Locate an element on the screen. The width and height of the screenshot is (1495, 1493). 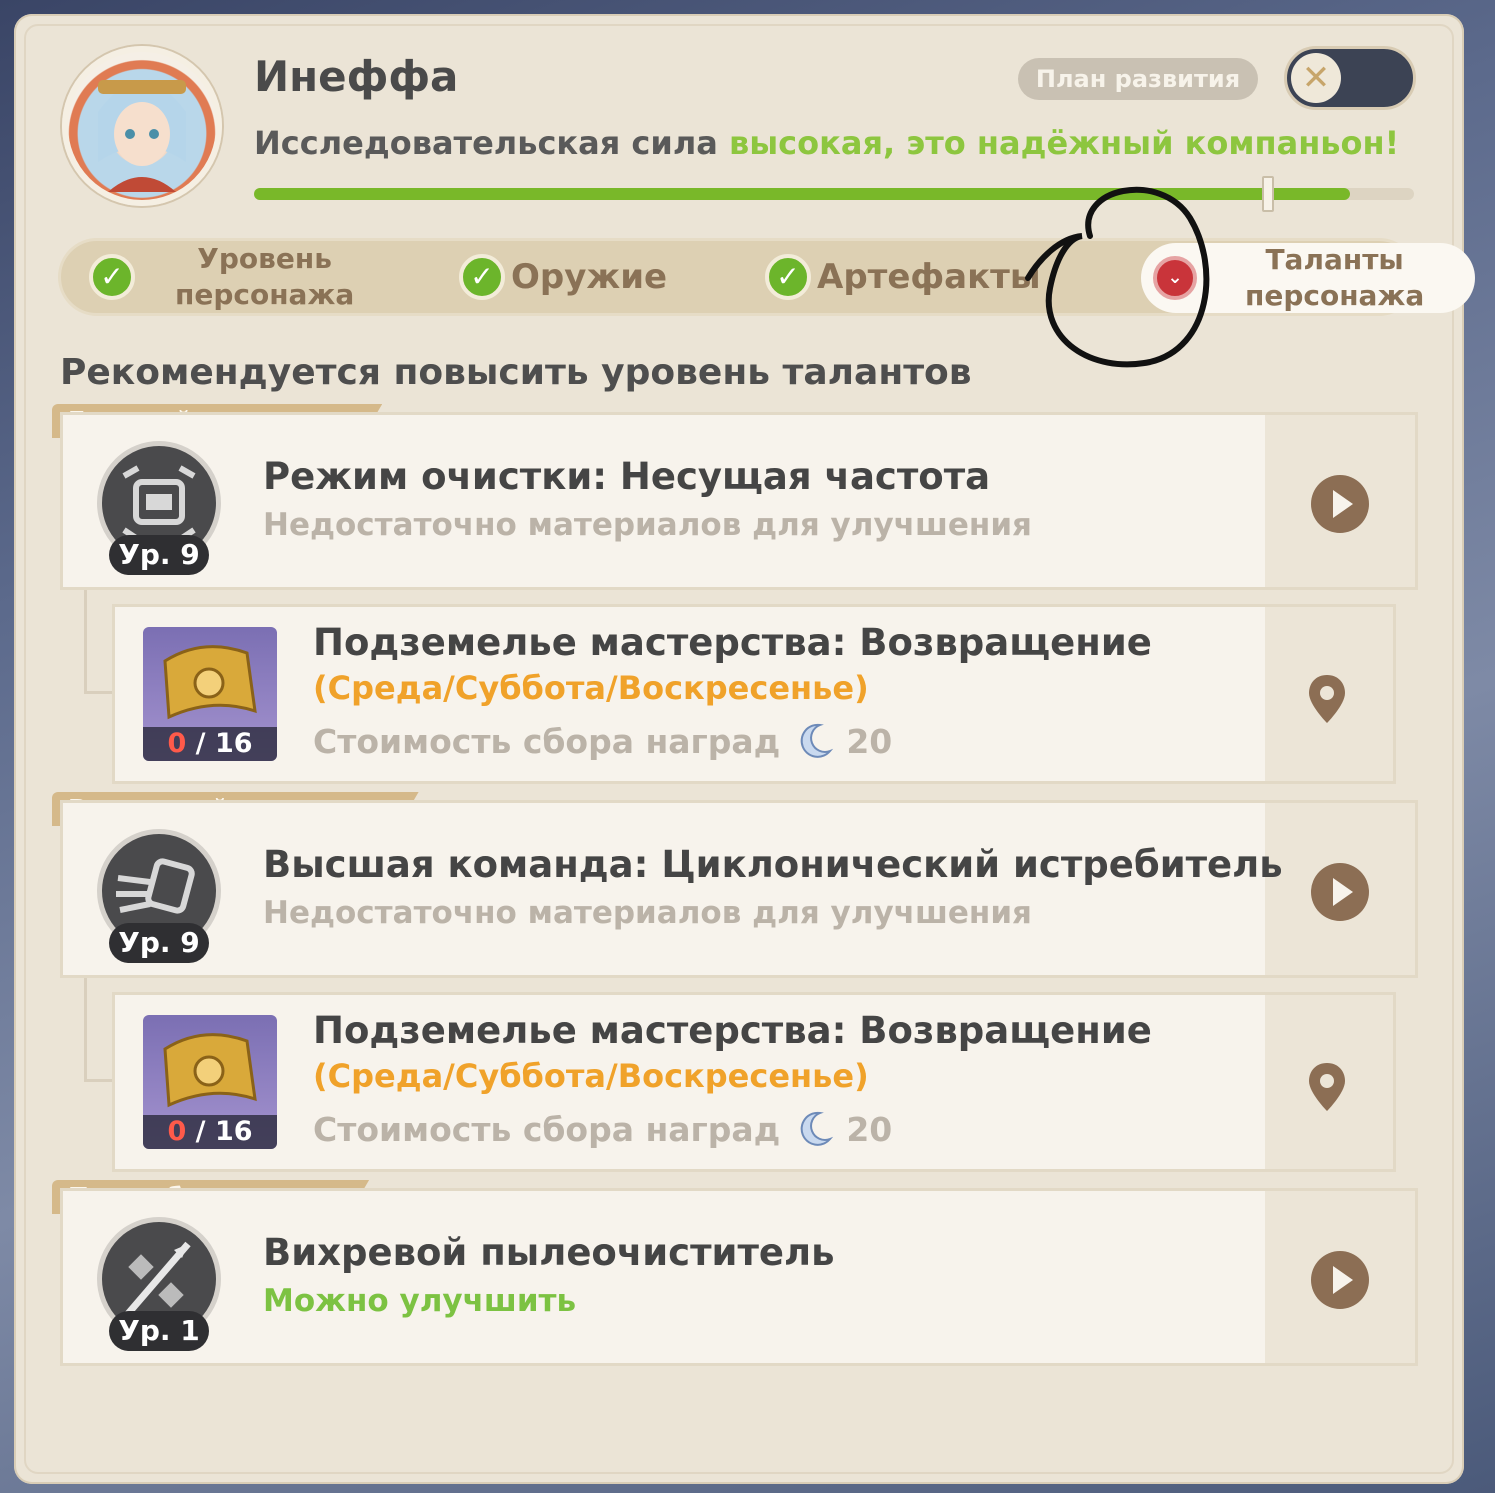
research-progress-bar is located at coordinates (834, 194).